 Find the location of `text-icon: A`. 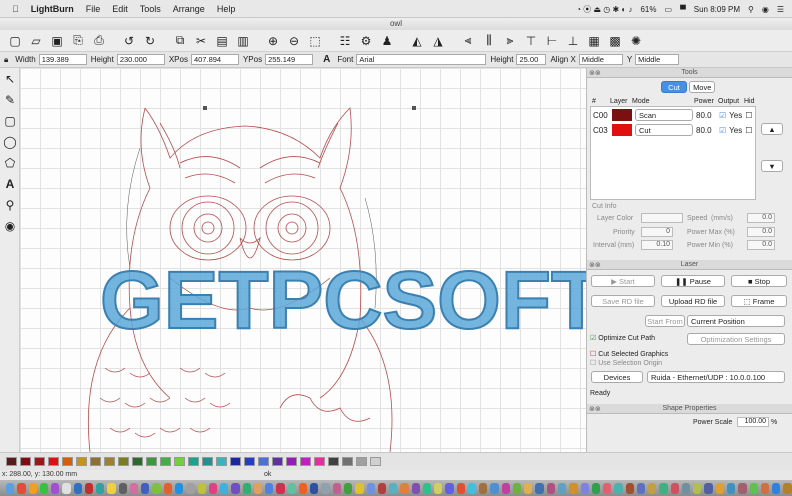

text-icon: A is located at coordinates (10, 183).